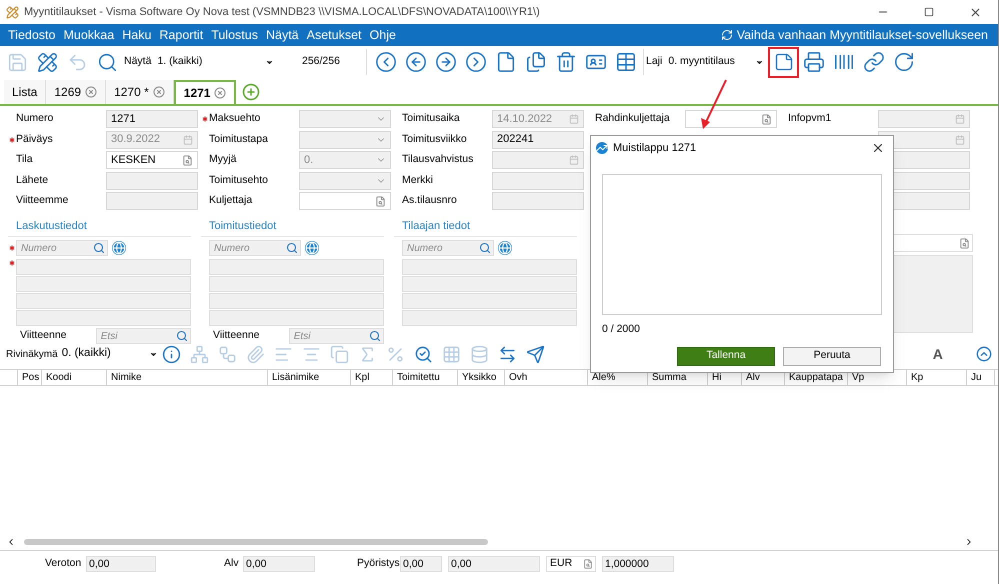 The height and width of the screenshot is (584, 999). What do you see at coordinates (152, 119) in the screenshot?
I see `input-field: 1271` at bounding box center [152, 119].